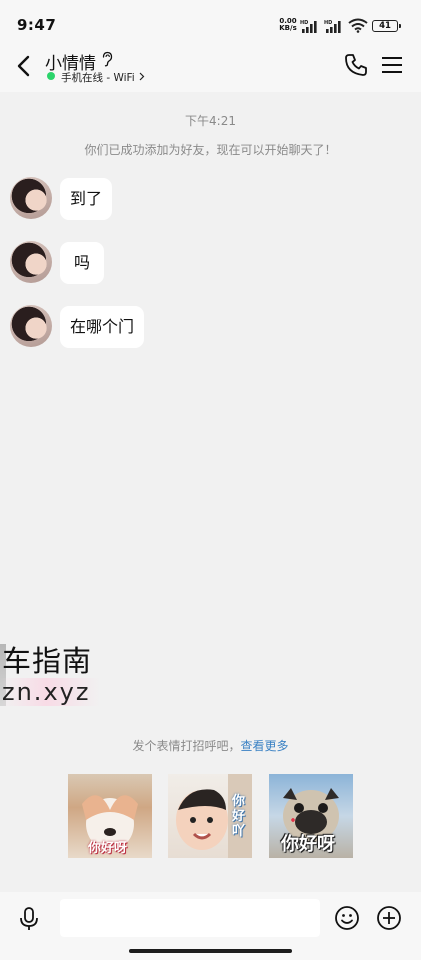  I want to click on chat-header: 小情情 手机在线 - WiFi, so click(210, 68).